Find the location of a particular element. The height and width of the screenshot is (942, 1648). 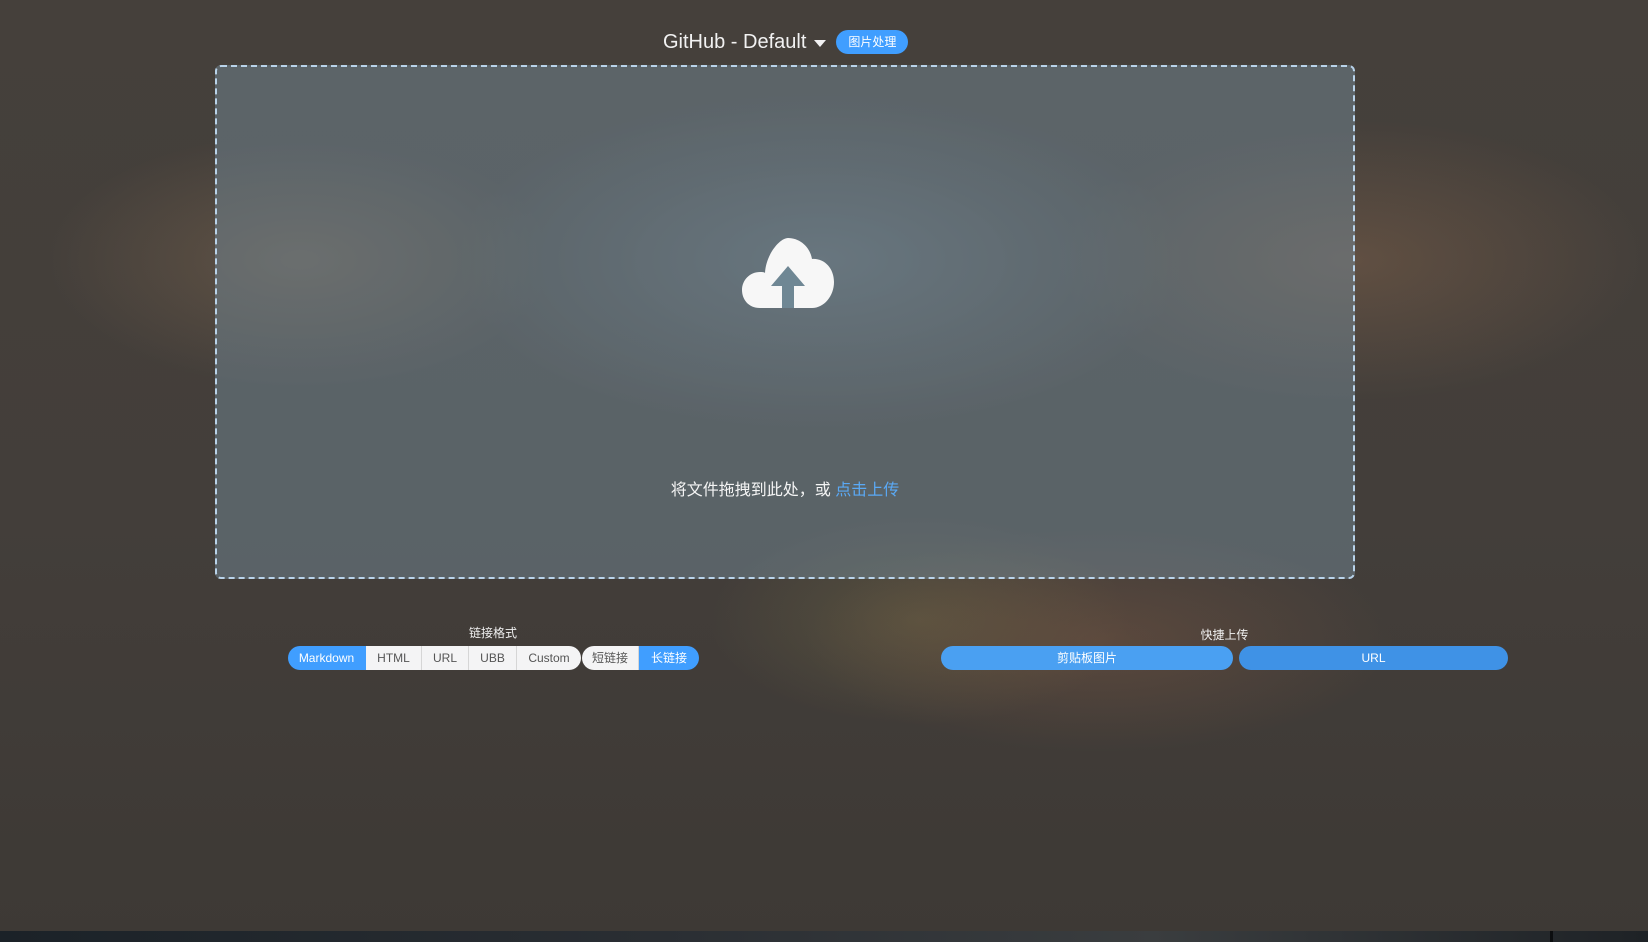

taskbar-strip is located at coordinates (824, 936).